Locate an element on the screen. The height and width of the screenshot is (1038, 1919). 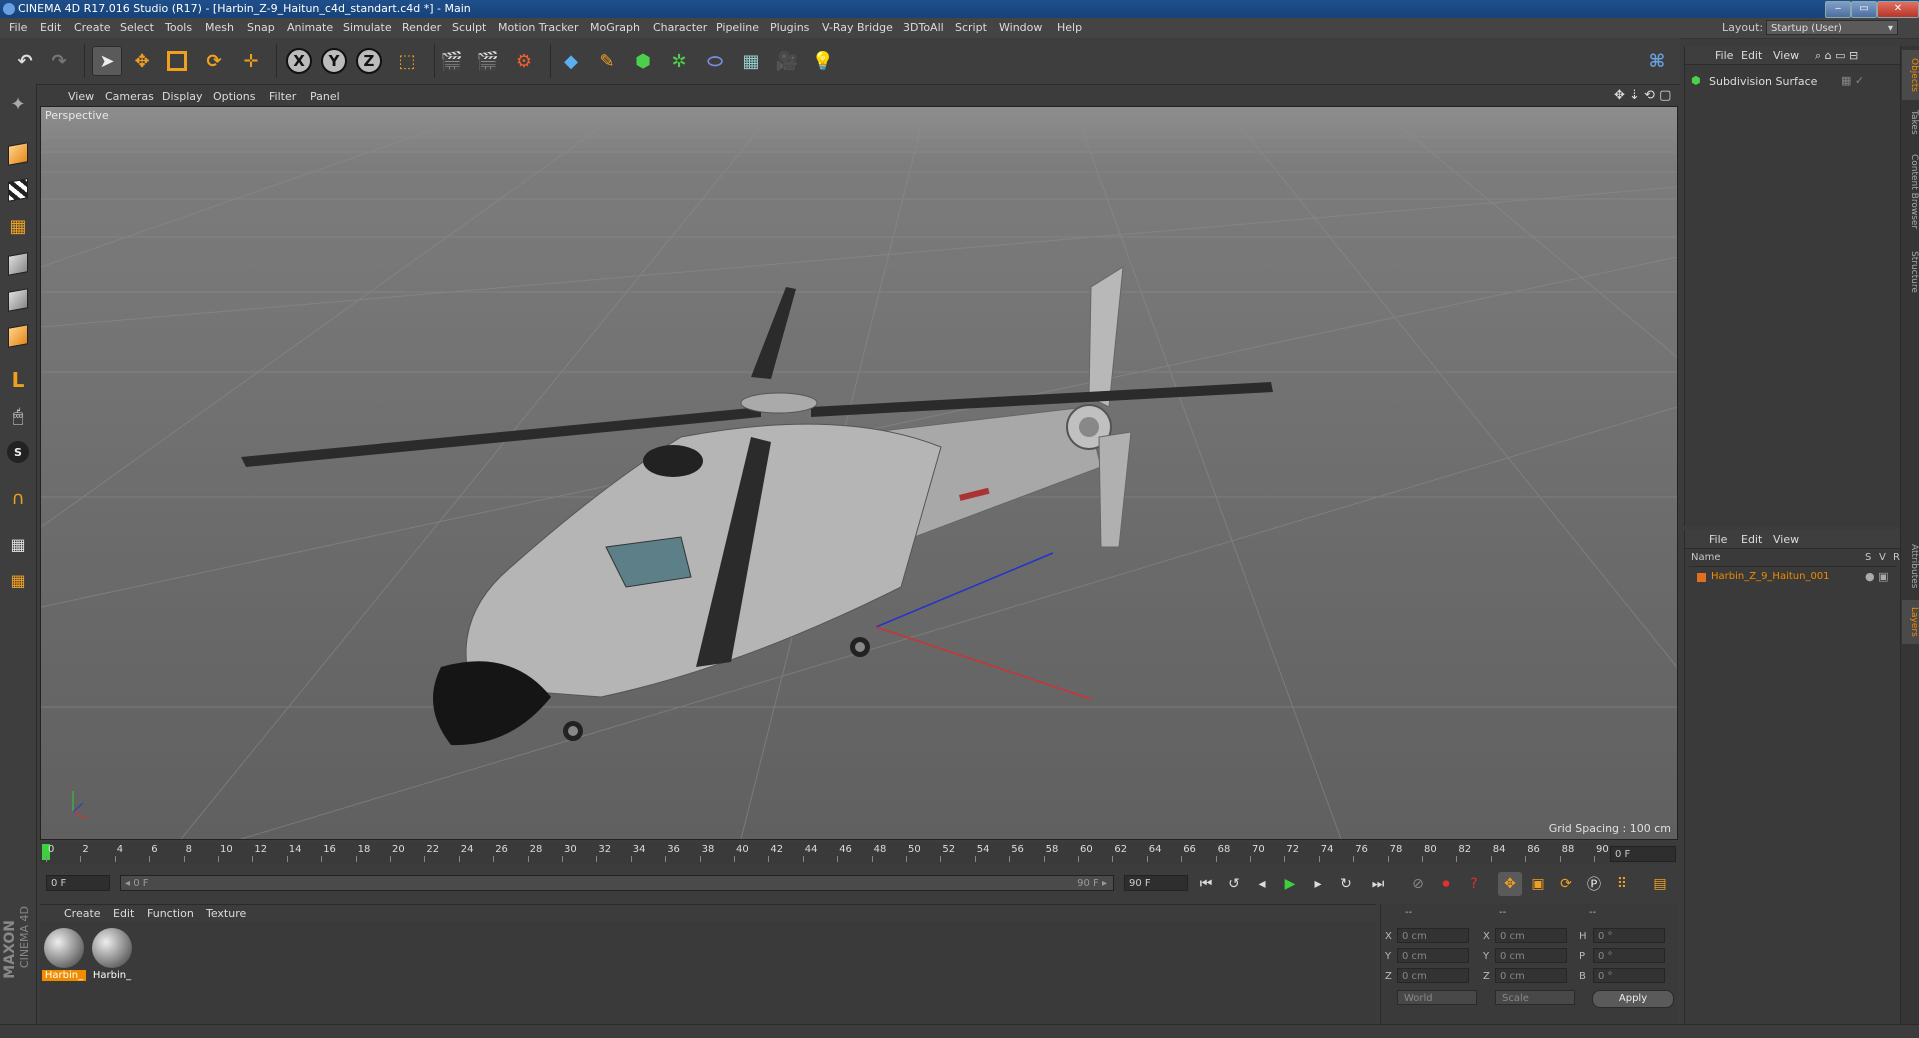
menu-sculpt: Sculpt is located at coordinates (469, 27).